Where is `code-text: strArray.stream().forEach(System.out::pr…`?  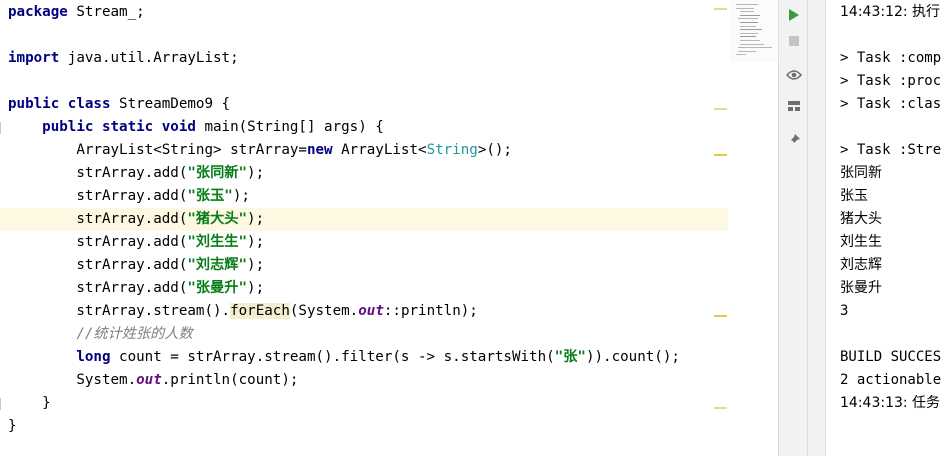 code-text: strArray.stream().forEach(System.out::pr… is located at coordinates (243, 311).